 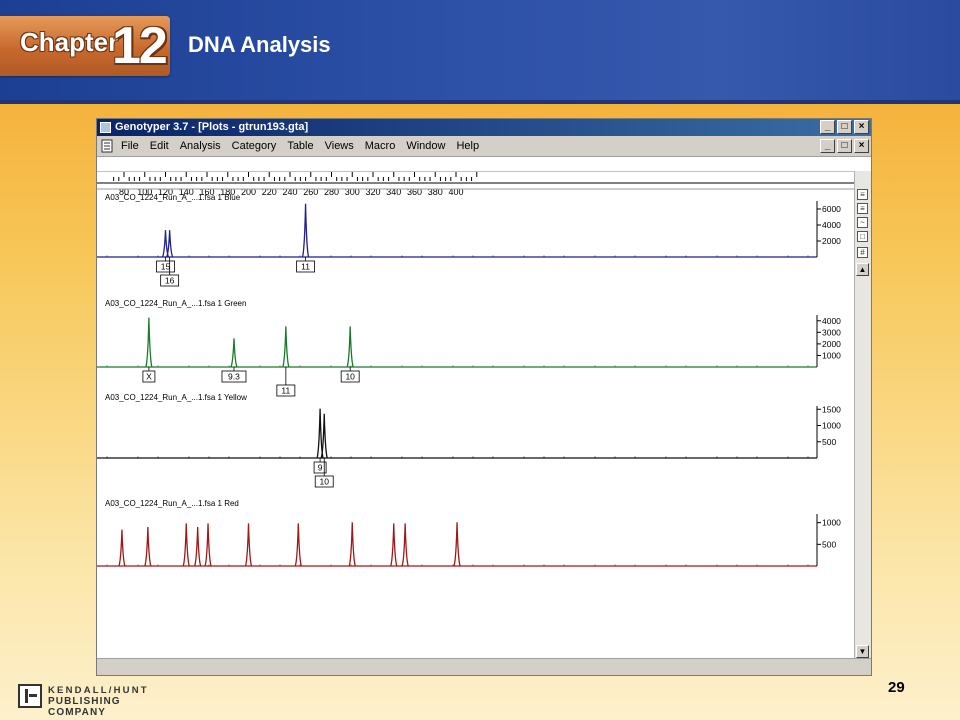 I want to click on document-icon, so click(x=107, y=146).